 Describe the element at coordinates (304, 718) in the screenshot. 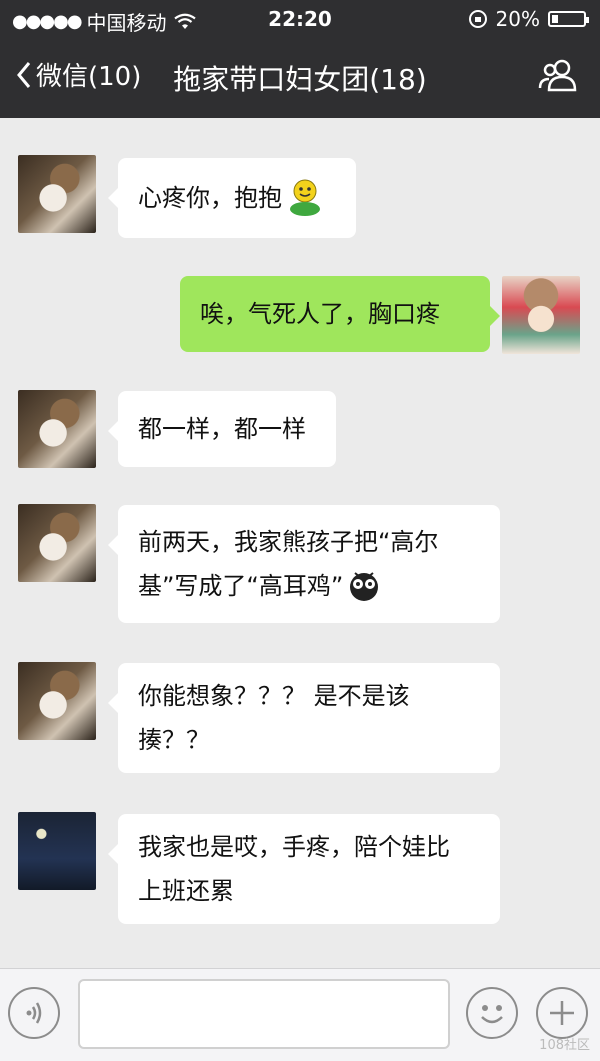

I see `message-bubble: 你能想象？？？ 是不是该 揍？？` at that location.